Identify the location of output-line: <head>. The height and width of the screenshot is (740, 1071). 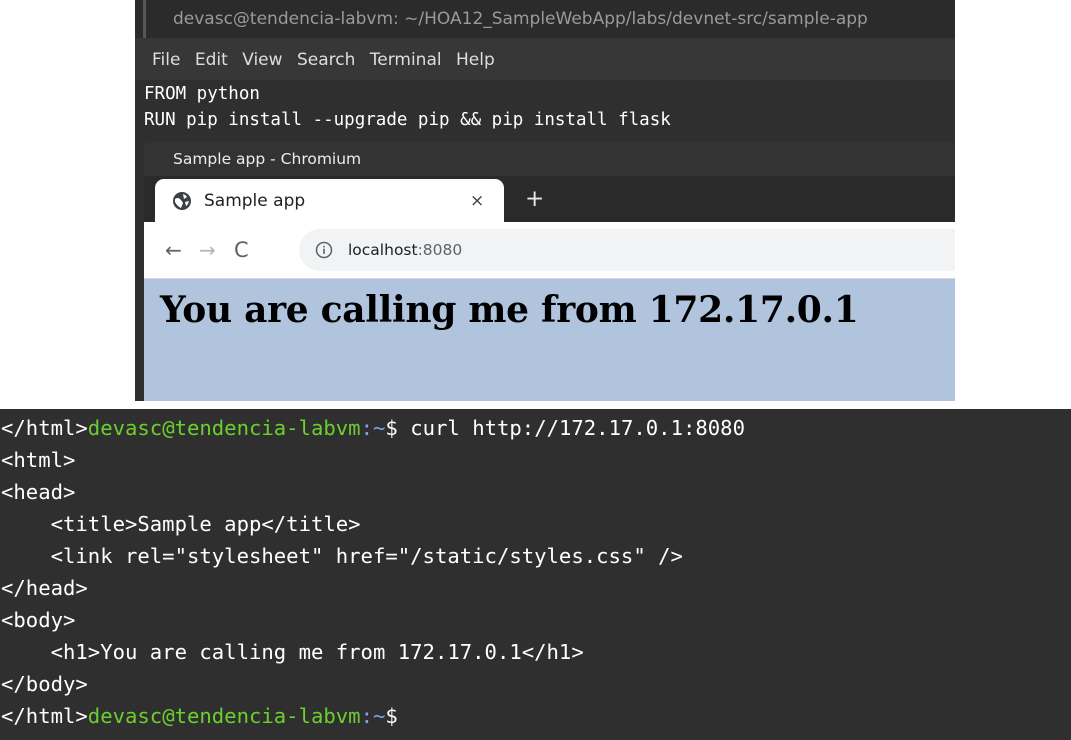
(38, 492).